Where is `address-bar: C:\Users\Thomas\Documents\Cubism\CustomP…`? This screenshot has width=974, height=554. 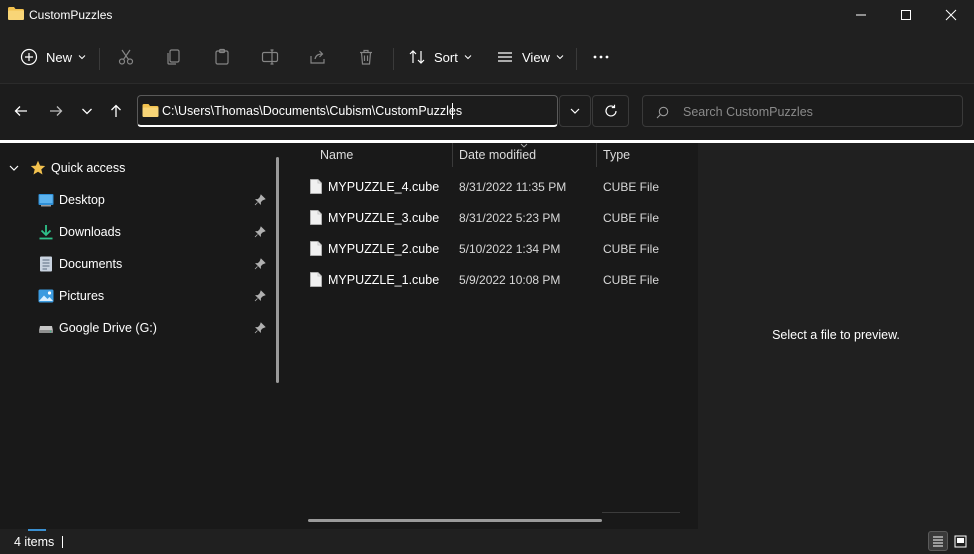 address-bar: C:\Users\Thomas\Documents\Cubism\CustomP… is located at coordinates (347, 111).